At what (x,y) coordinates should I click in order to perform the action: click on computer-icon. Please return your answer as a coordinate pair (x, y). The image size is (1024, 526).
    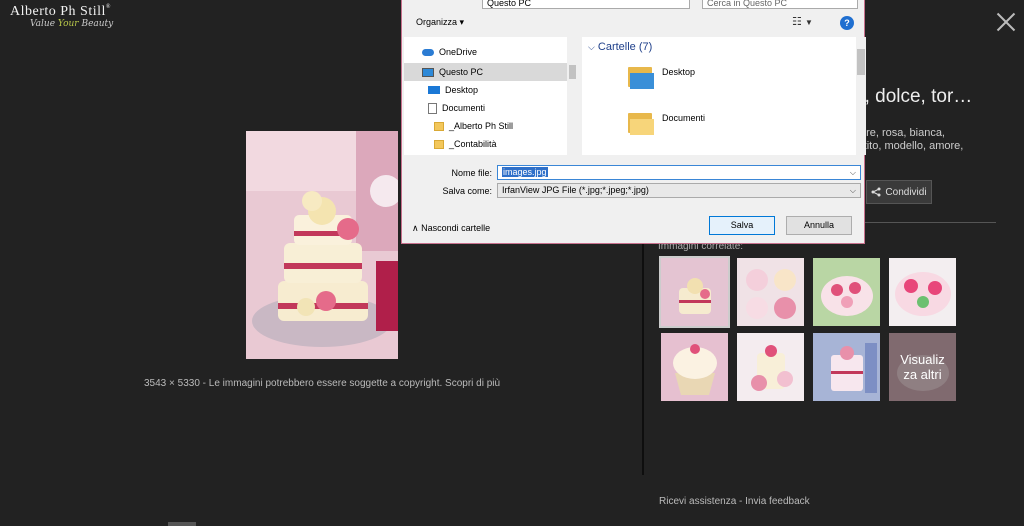
    Looking at the image, I should click on (428, 72).